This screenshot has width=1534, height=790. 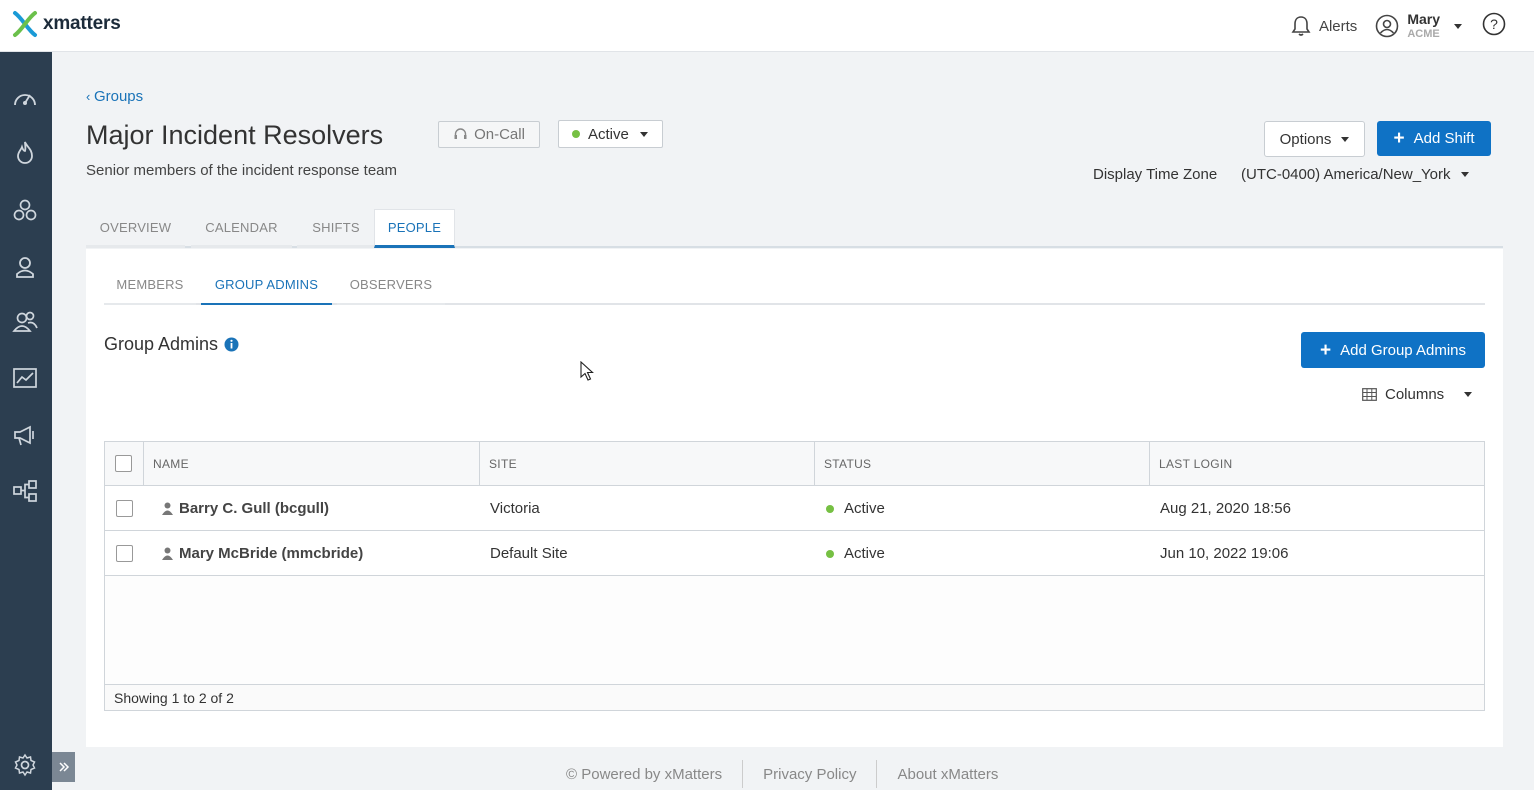 I want to click on row-site: Victoria, so click(x=515, y=508).